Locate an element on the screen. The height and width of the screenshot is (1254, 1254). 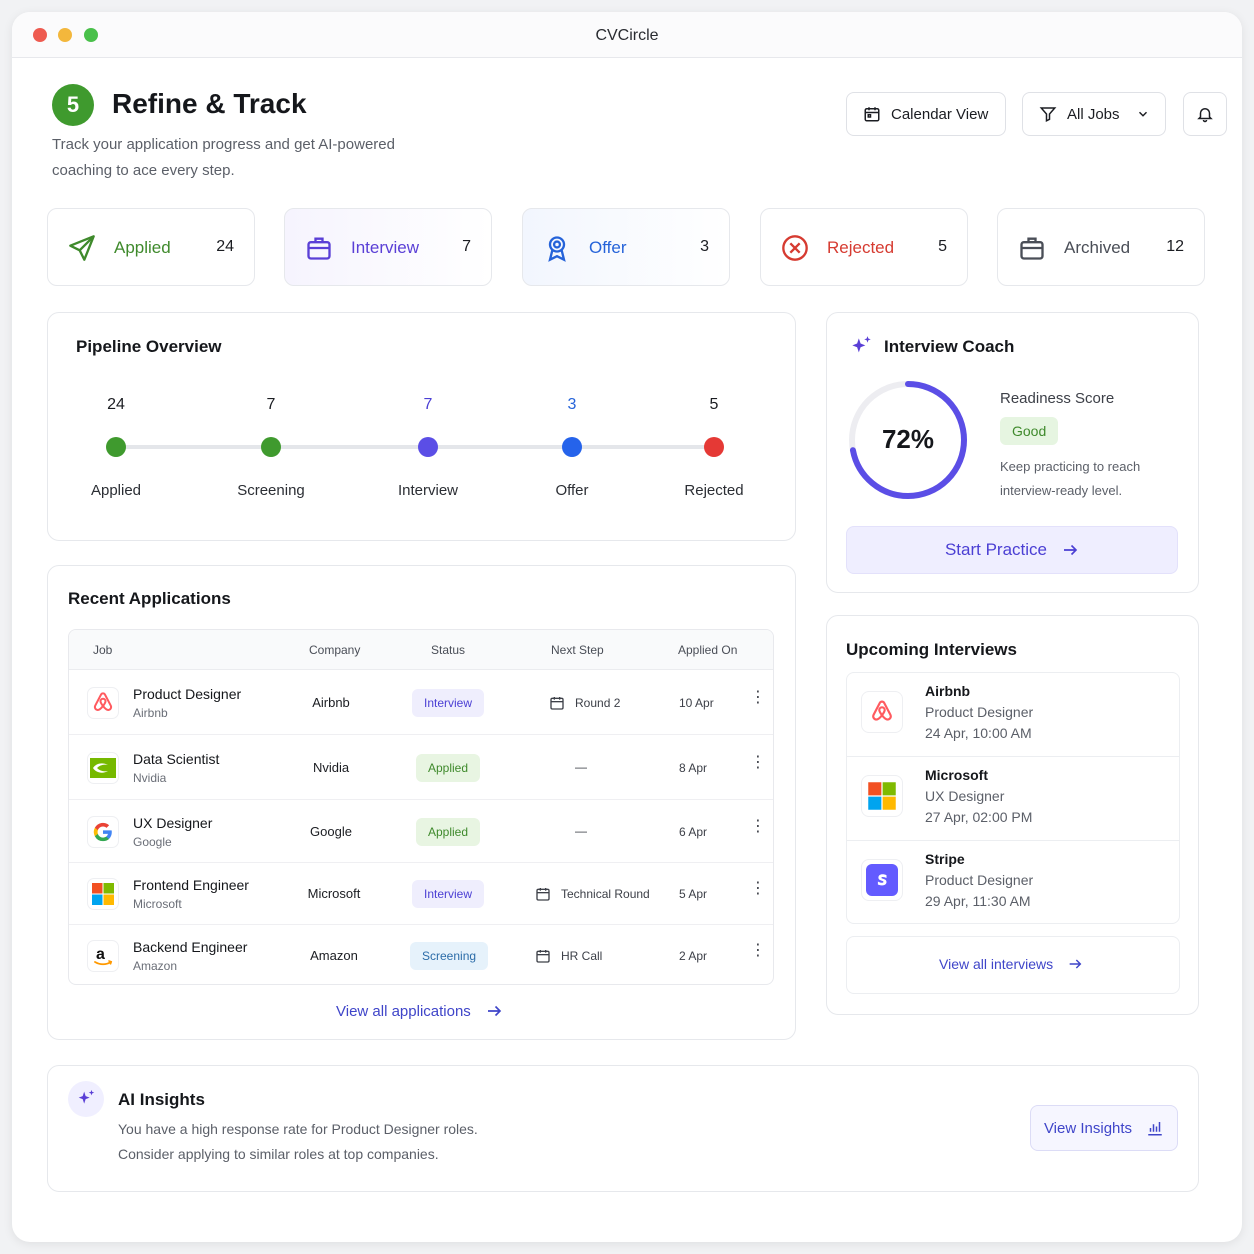
view-insights-button: View Insights is located at coordinates (1104, 1128).